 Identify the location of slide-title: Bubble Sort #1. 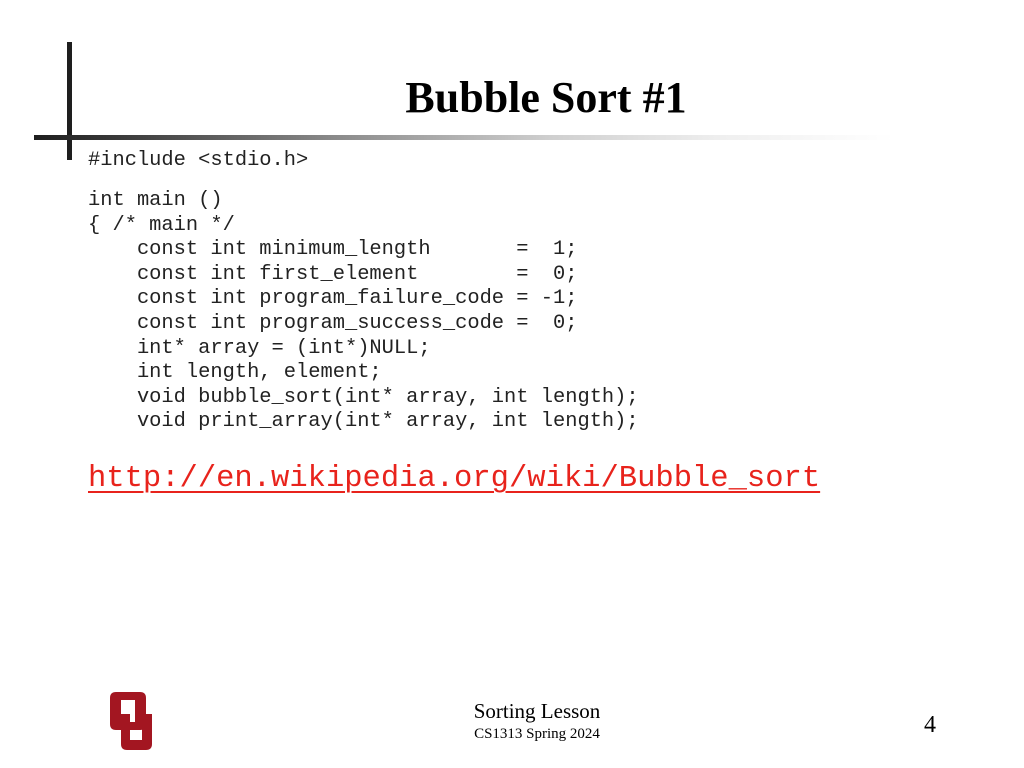
(546, 97).